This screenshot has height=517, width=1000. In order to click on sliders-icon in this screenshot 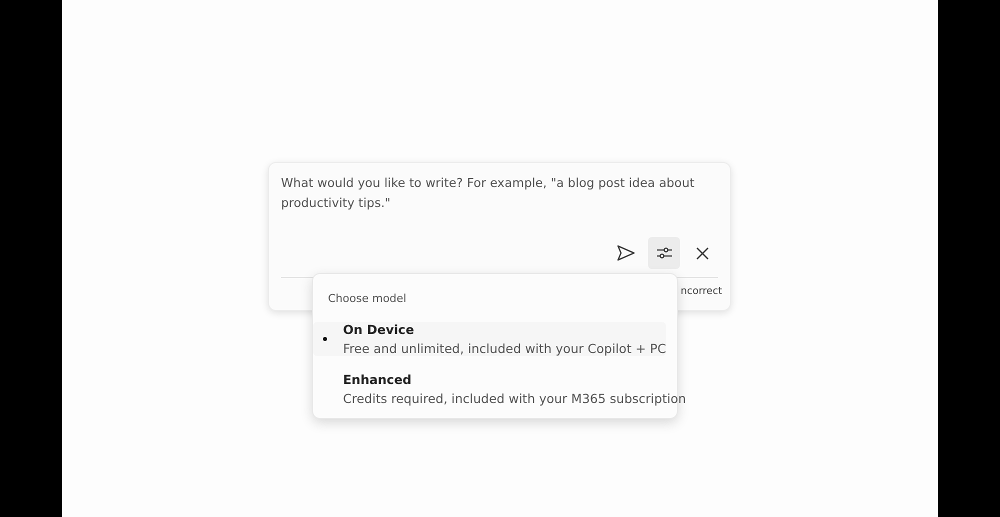, I will do `click(664, 253)`.